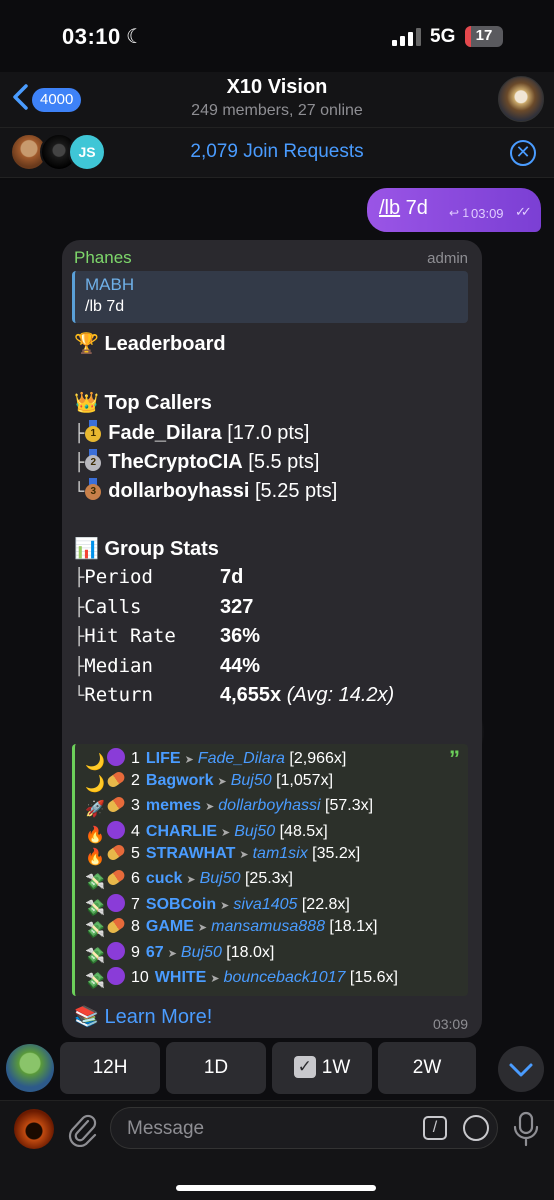 The height and width of the screenshot is (1200, 554). What do you see at coordinates (277, 87) in the screenshot?
I see `chat-title: X10 Vision` at bounding box center [277, 87].